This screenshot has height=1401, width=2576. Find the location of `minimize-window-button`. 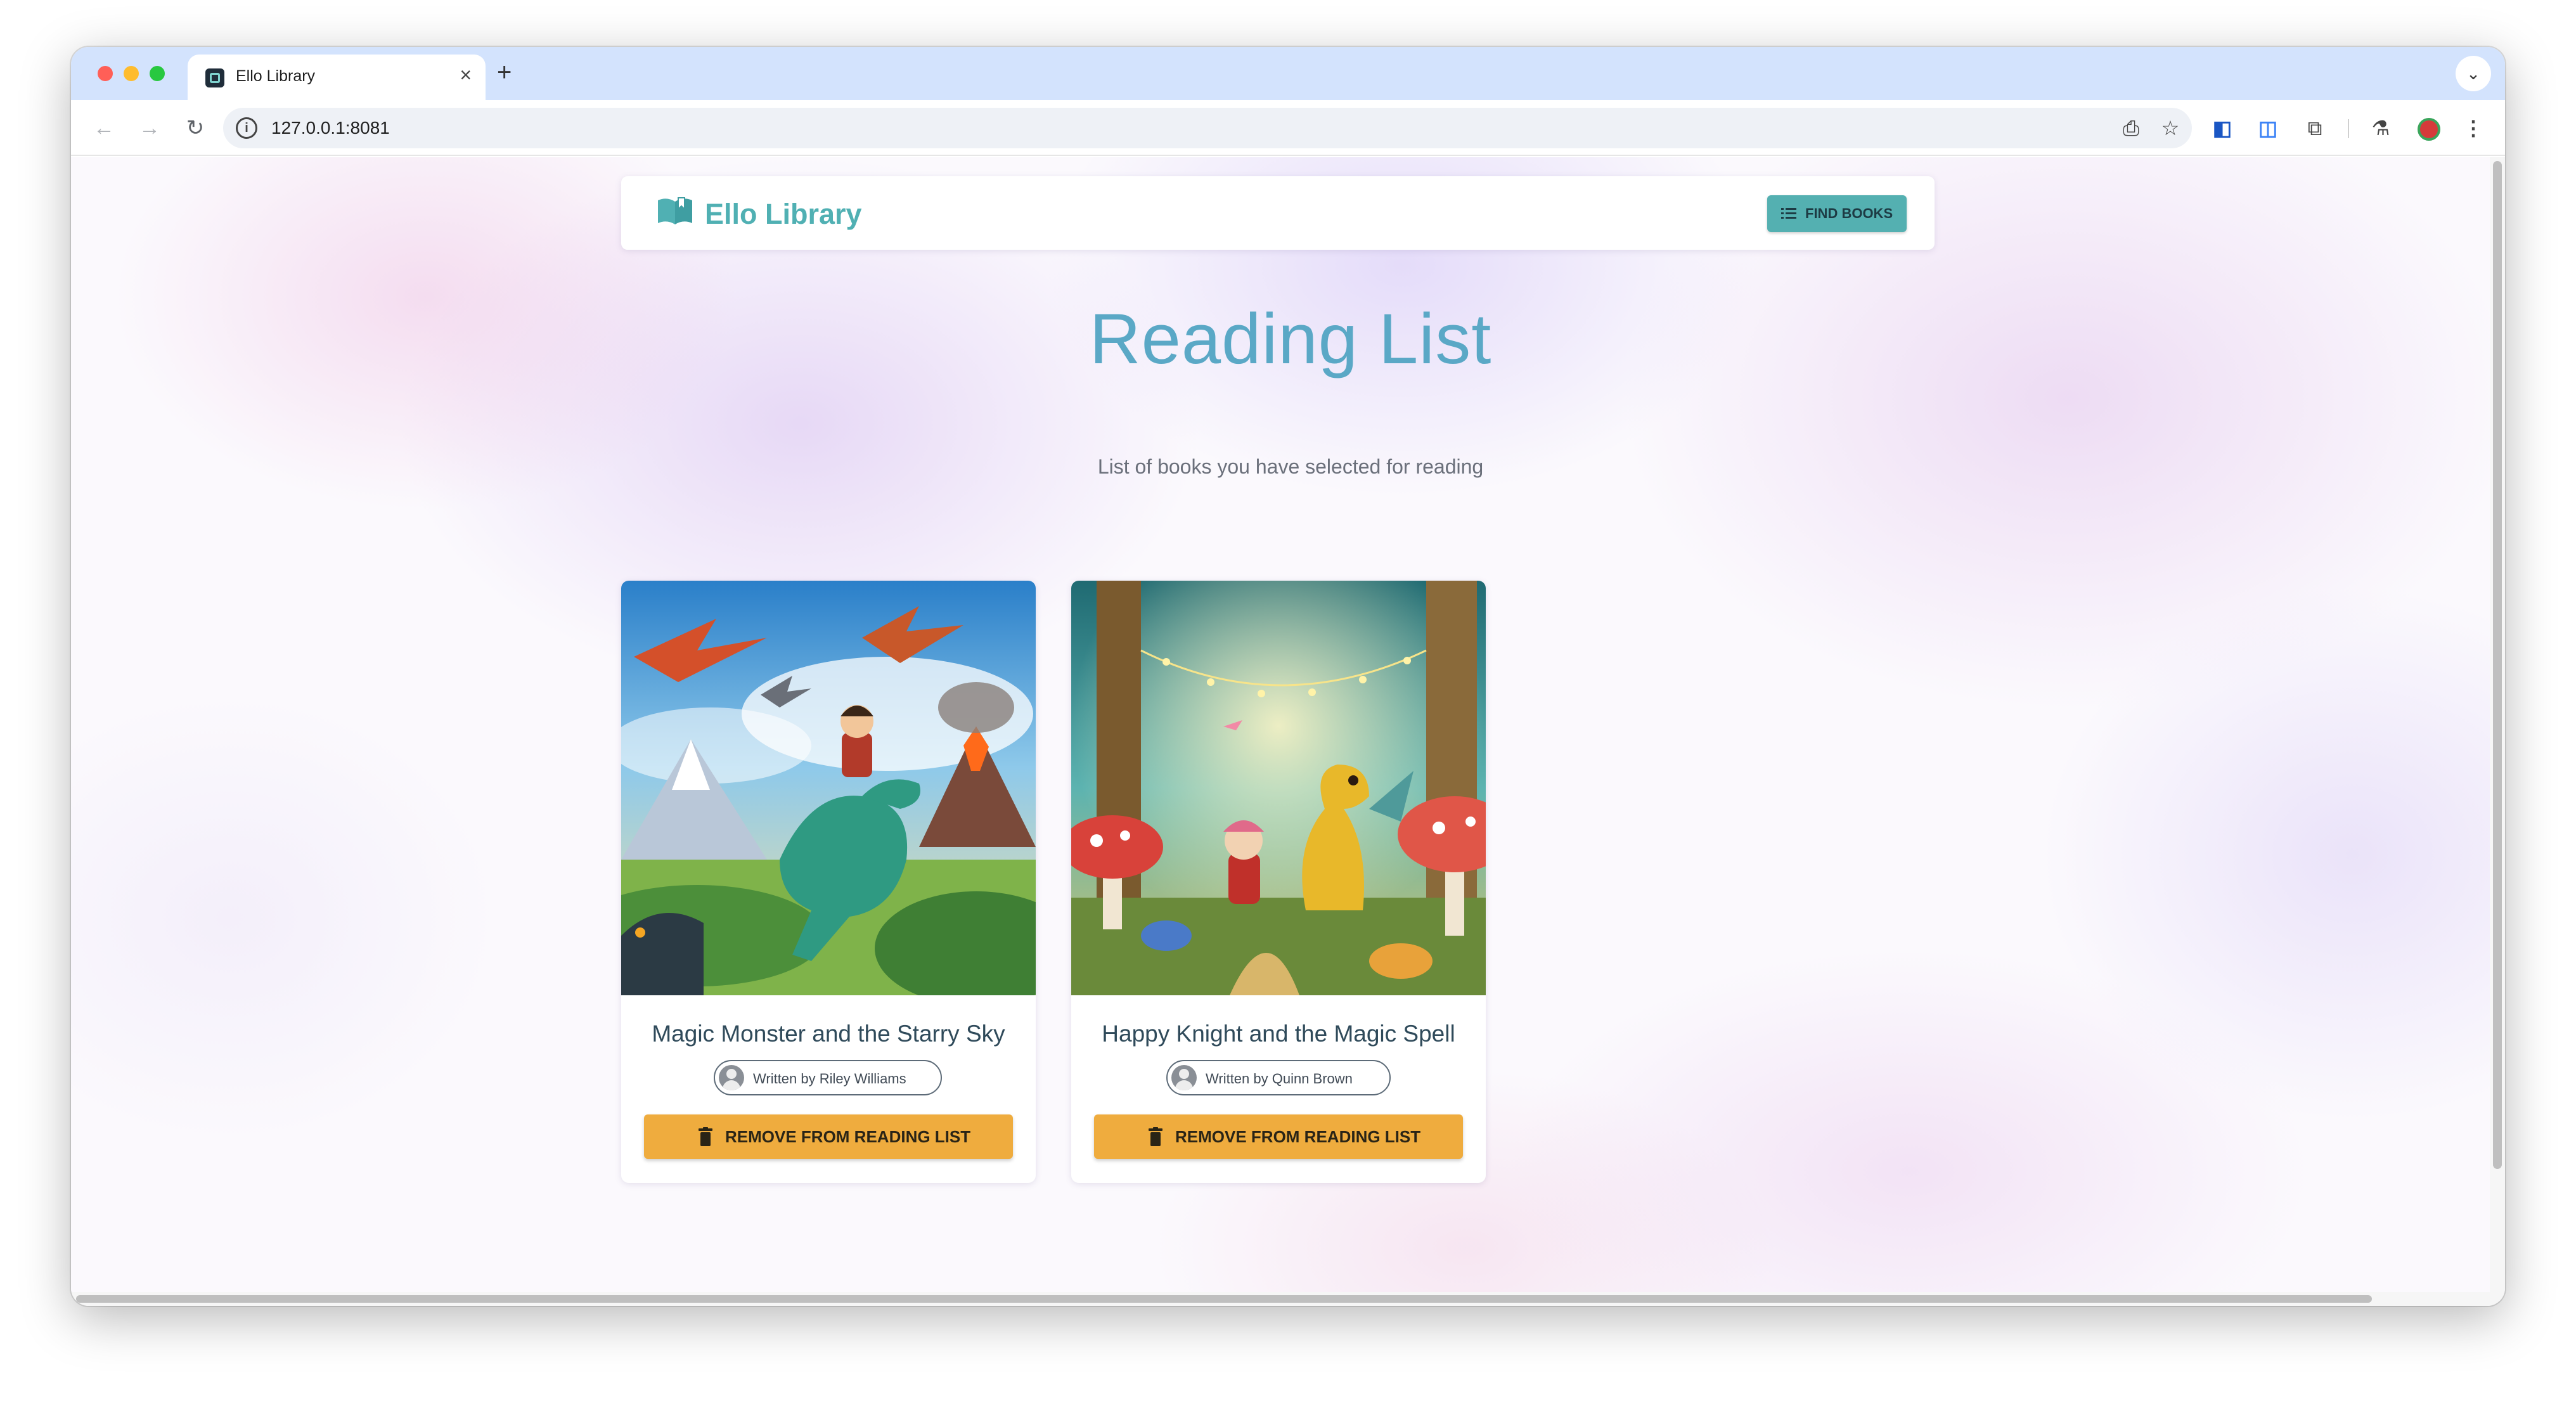

minimize-window-button is located at coordinates (131, 73).